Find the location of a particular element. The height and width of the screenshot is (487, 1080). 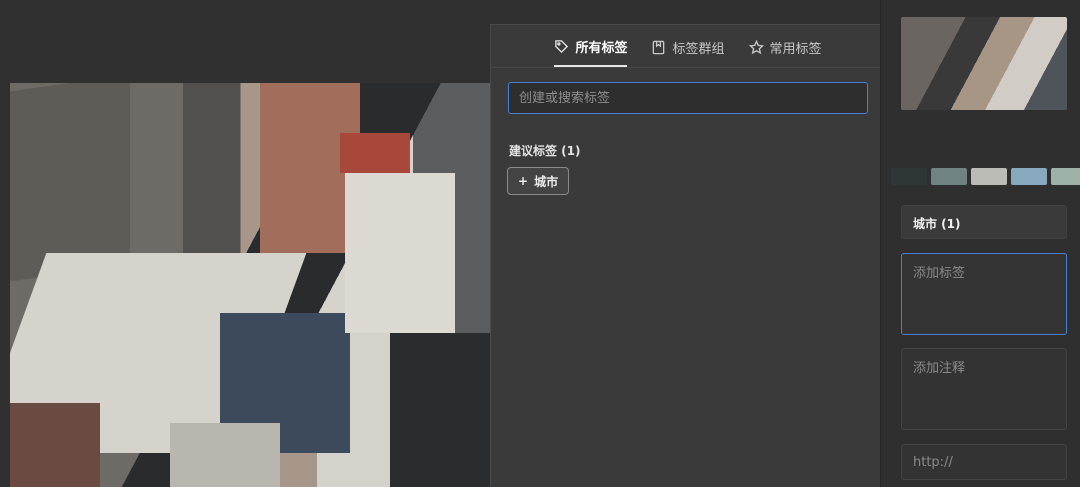

tab-favorite-tags: 常用标签 is located at coordinates (785, 46).